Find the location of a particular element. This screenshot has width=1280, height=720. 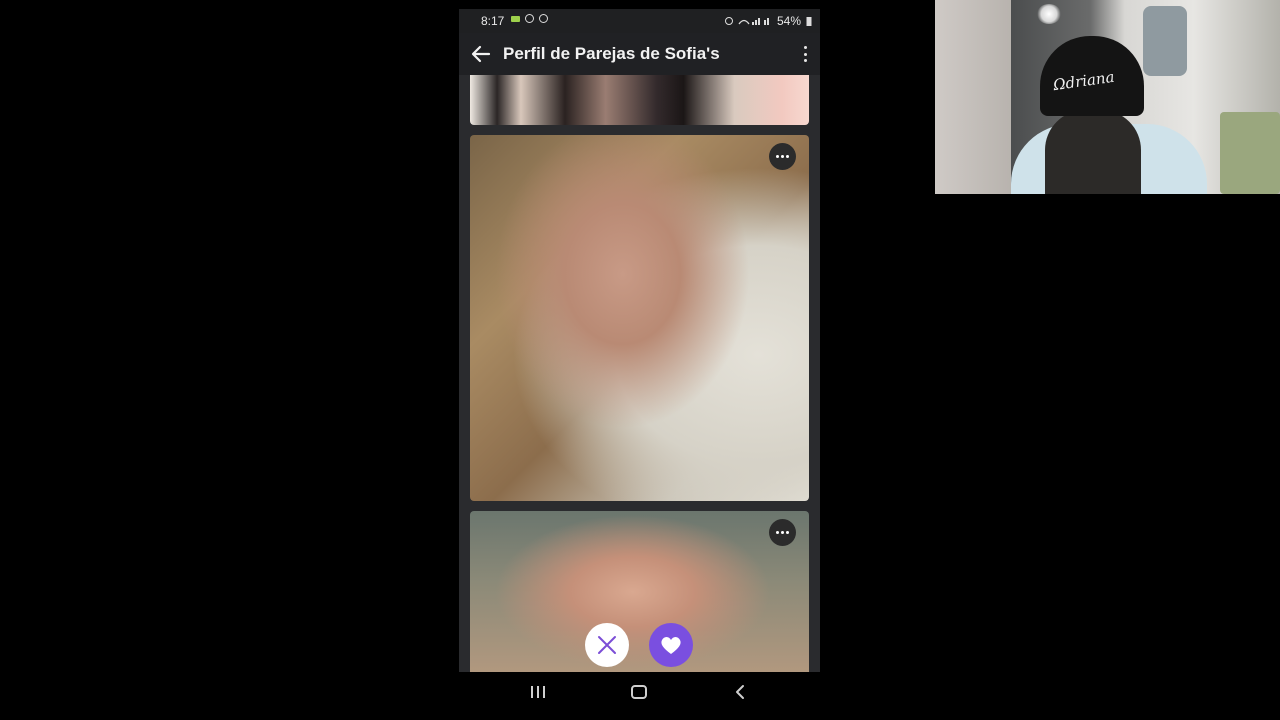

alarm-icon is located at coordinates (728, 21).